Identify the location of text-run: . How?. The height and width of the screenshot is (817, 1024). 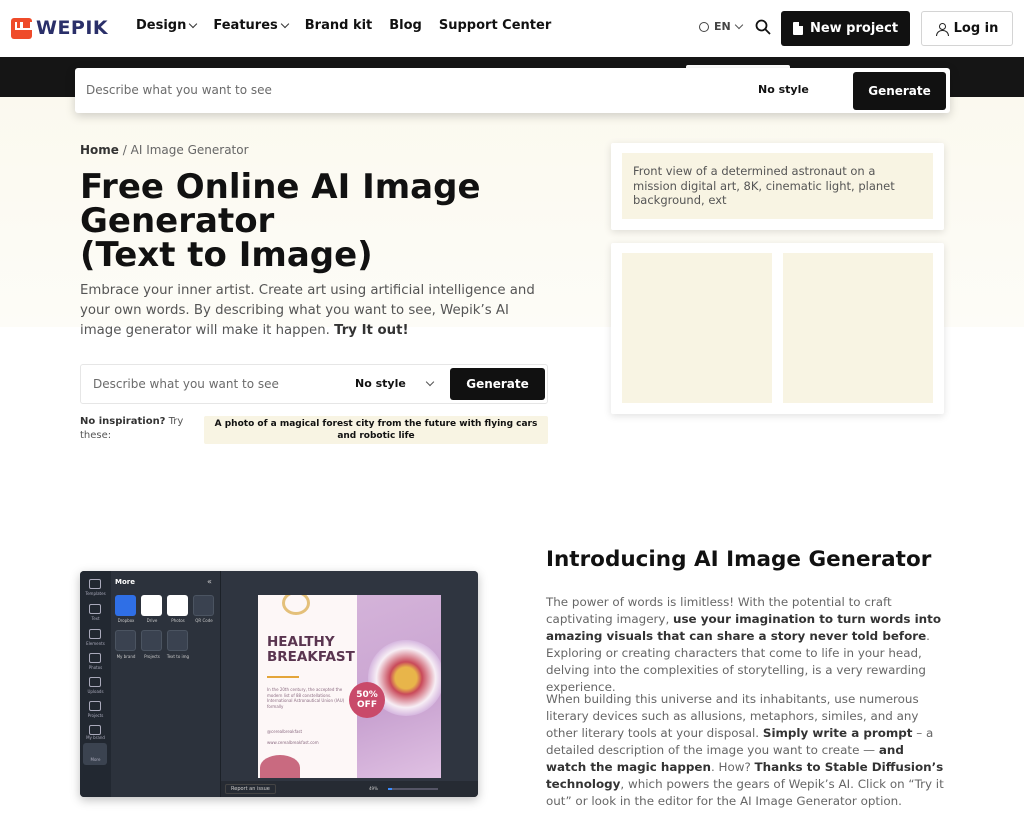
(732, 767).